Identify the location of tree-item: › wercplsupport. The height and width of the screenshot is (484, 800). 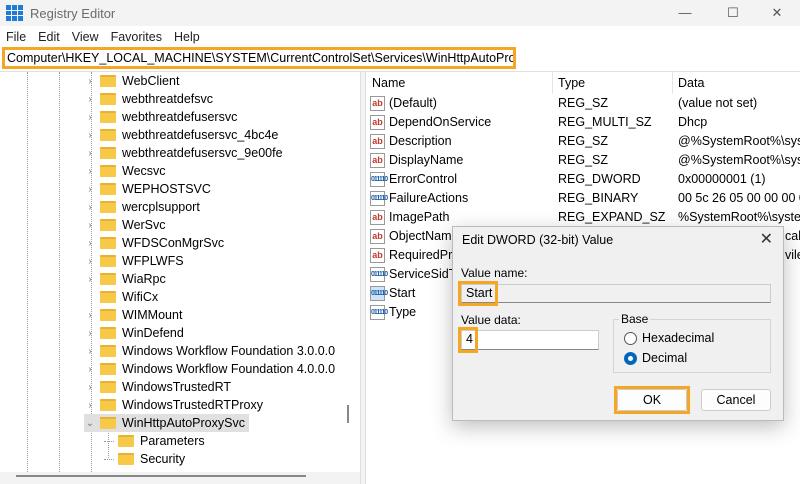
(142, 207).